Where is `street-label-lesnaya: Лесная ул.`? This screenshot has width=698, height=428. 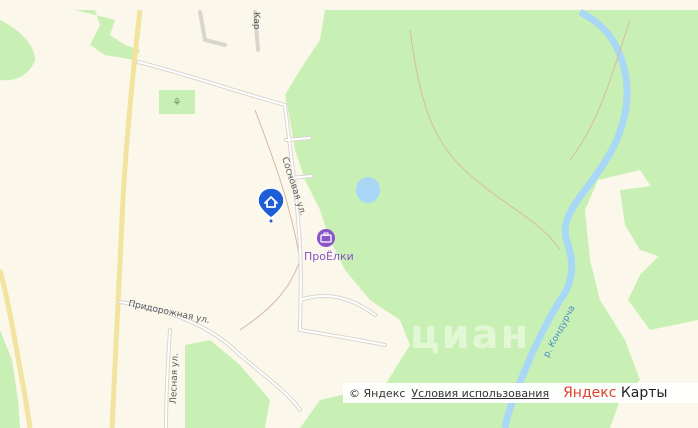
street-label-lesnaya: Лесная ул. is located at coordinates (175, 378).